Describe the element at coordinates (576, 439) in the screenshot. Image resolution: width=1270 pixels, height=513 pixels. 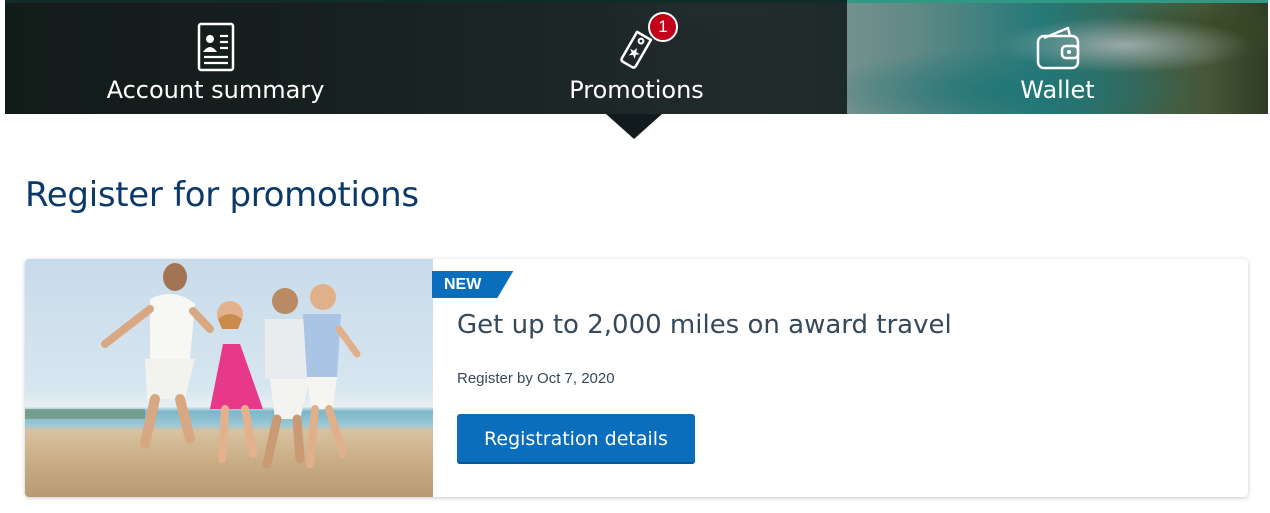
I see `registration-details-button: Registration details` at that location.